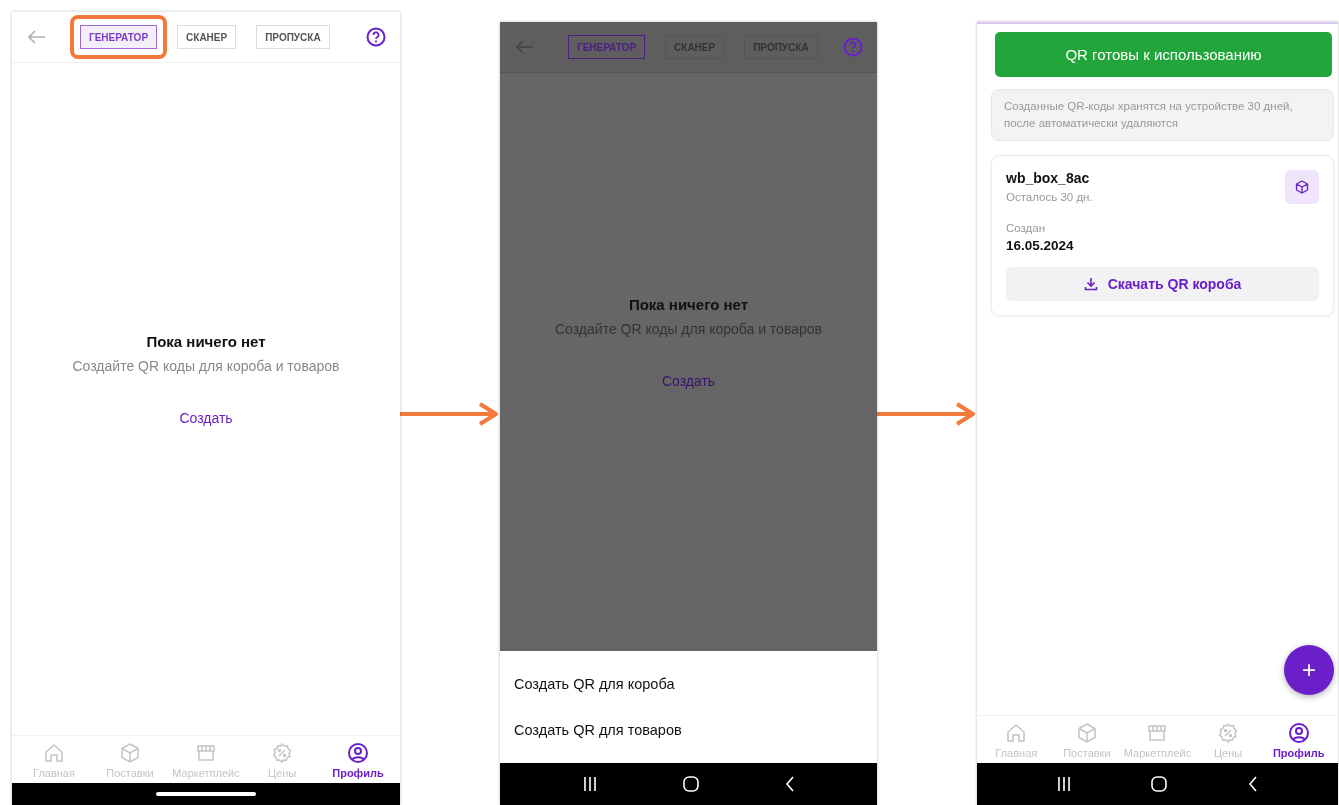  I want to click on info-notice: Созданные QR-коды хранятся на устройстве 30 дней, после автоматически удаляются, so click(1162, 115).